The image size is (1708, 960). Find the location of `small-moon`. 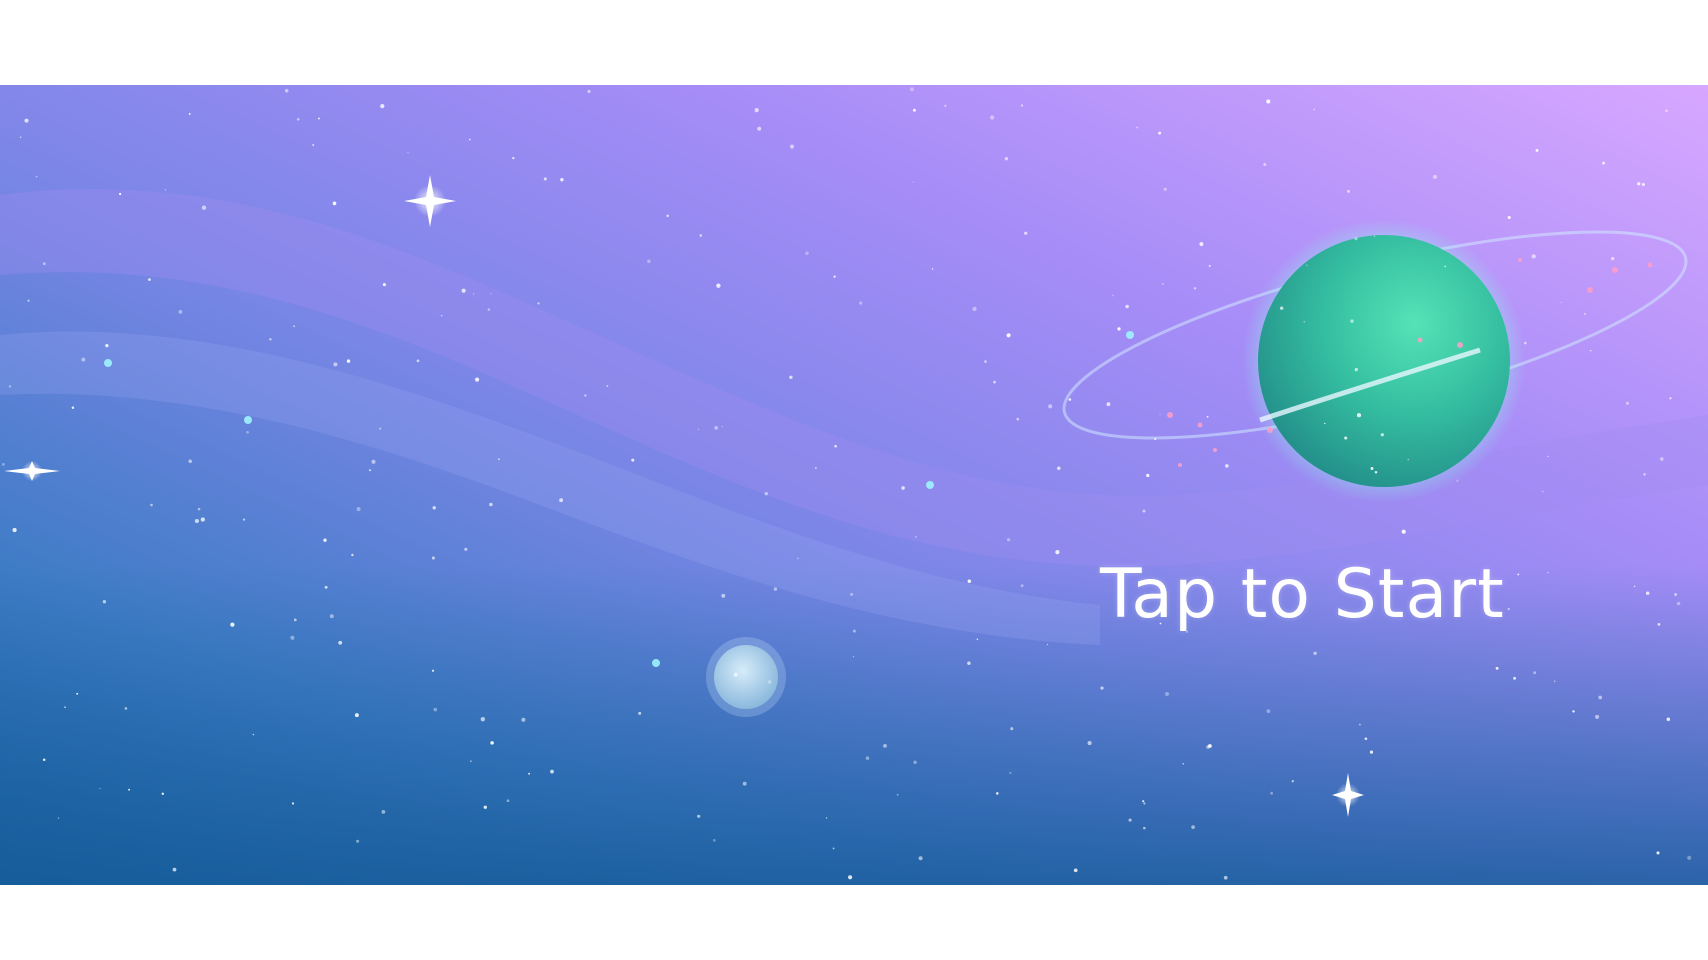

small-moon is located at coordinates (746, 677).